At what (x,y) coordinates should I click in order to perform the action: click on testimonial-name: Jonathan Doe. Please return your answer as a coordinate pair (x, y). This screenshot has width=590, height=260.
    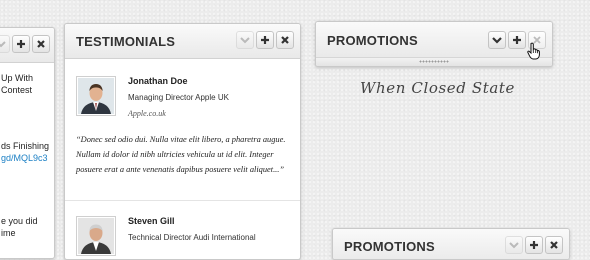
    Looking at the image, I should click on (158, 81).